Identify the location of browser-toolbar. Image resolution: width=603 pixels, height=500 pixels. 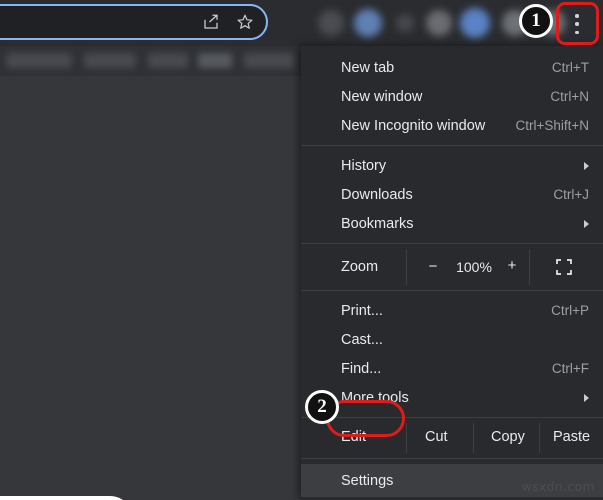
(155, 23).